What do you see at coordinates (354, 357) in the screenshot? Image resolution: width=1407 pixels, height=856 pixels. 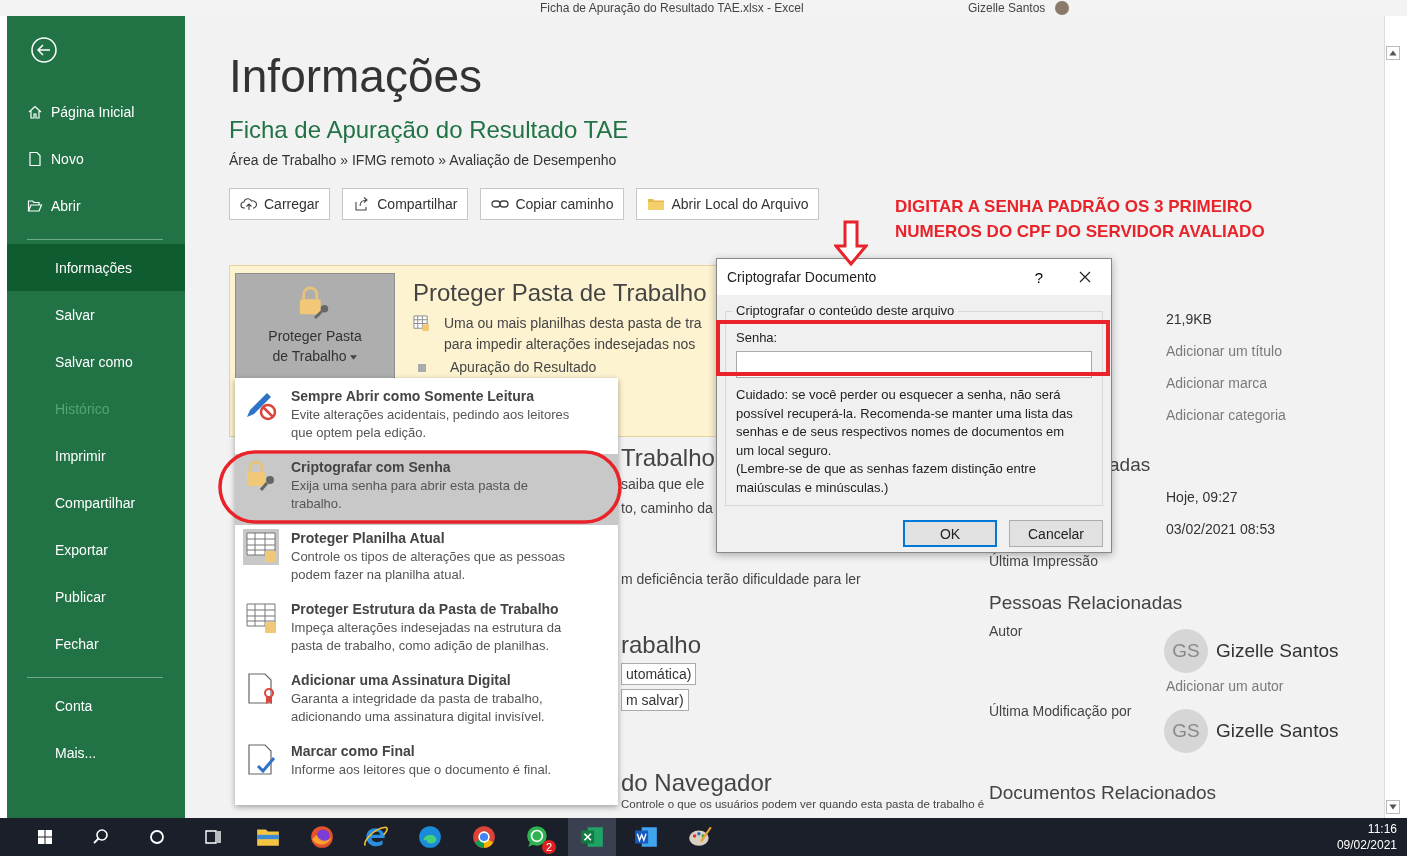 I see `caret-icon` at bounding box center [354, 357].